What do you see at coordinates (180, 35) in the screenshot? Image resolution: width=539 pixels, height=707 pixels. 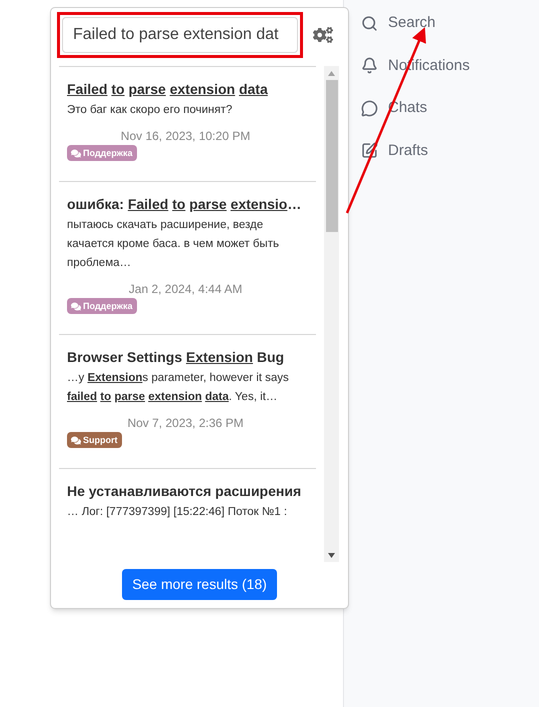 I see `search-field: Failed to parse extension dat` at bounding box center [180, 35].